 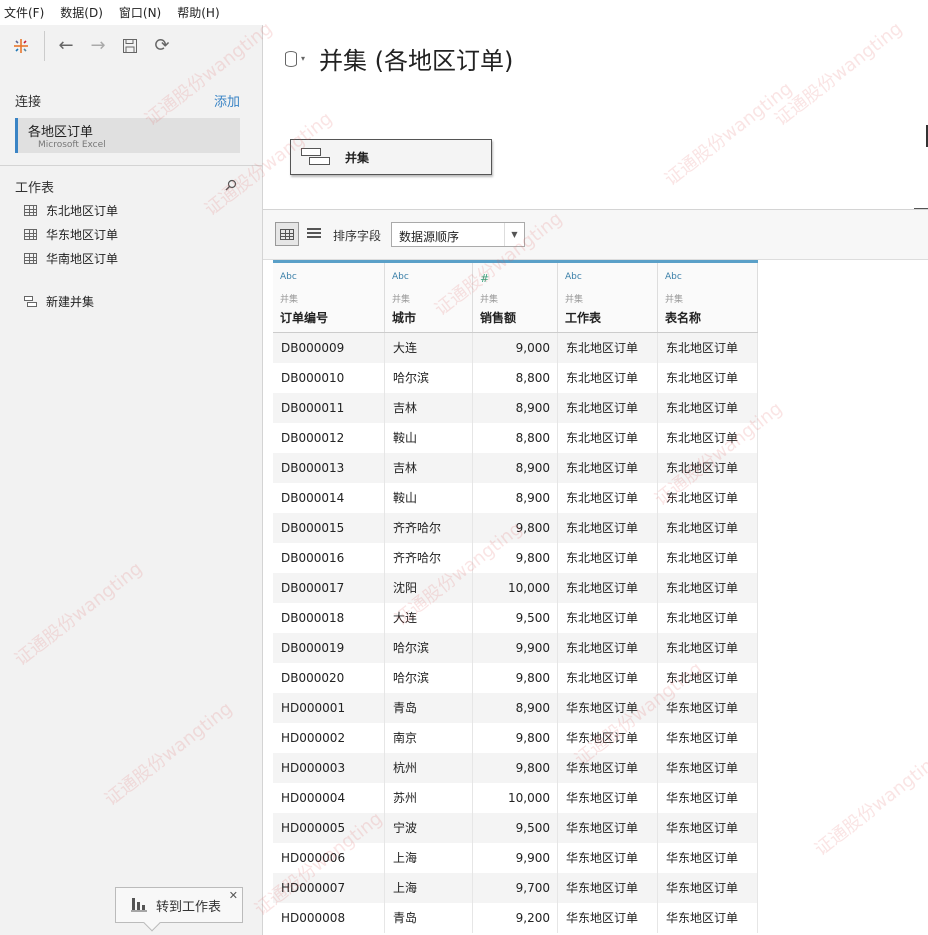 I want to click on table-cell: 青岛, so click(x=429, y=708).